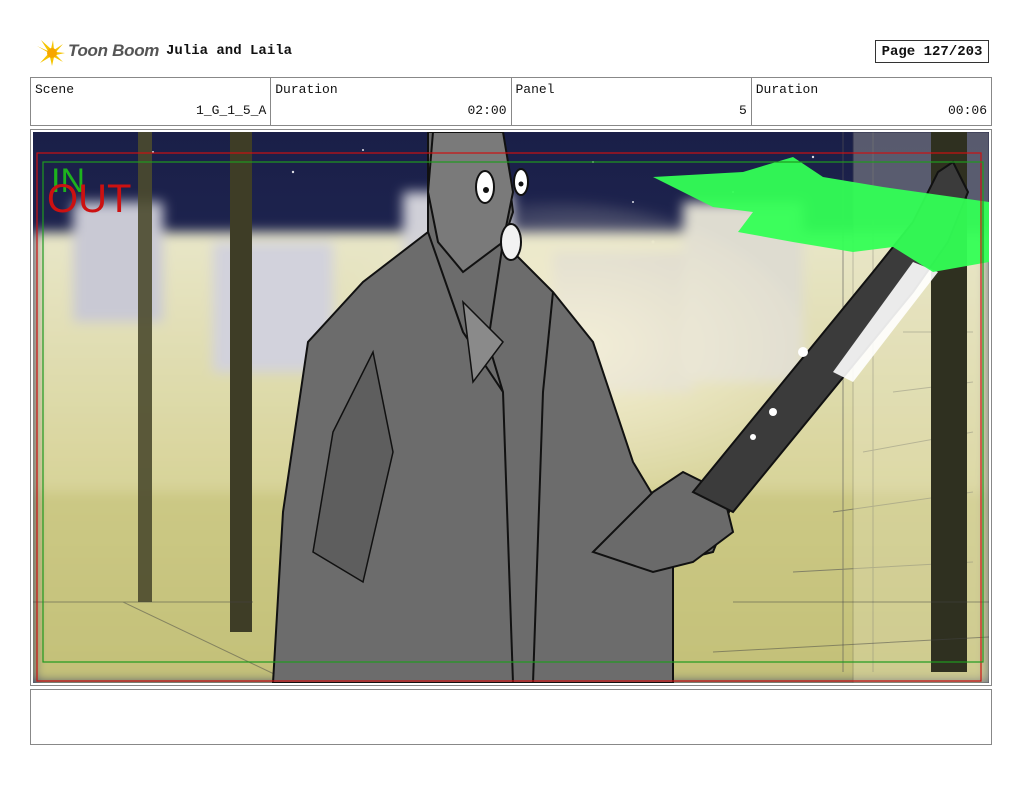 The height and width of the screenshot is (791, 1024). I want to click on page-indicator: Page 127/203, so click(932, 51).